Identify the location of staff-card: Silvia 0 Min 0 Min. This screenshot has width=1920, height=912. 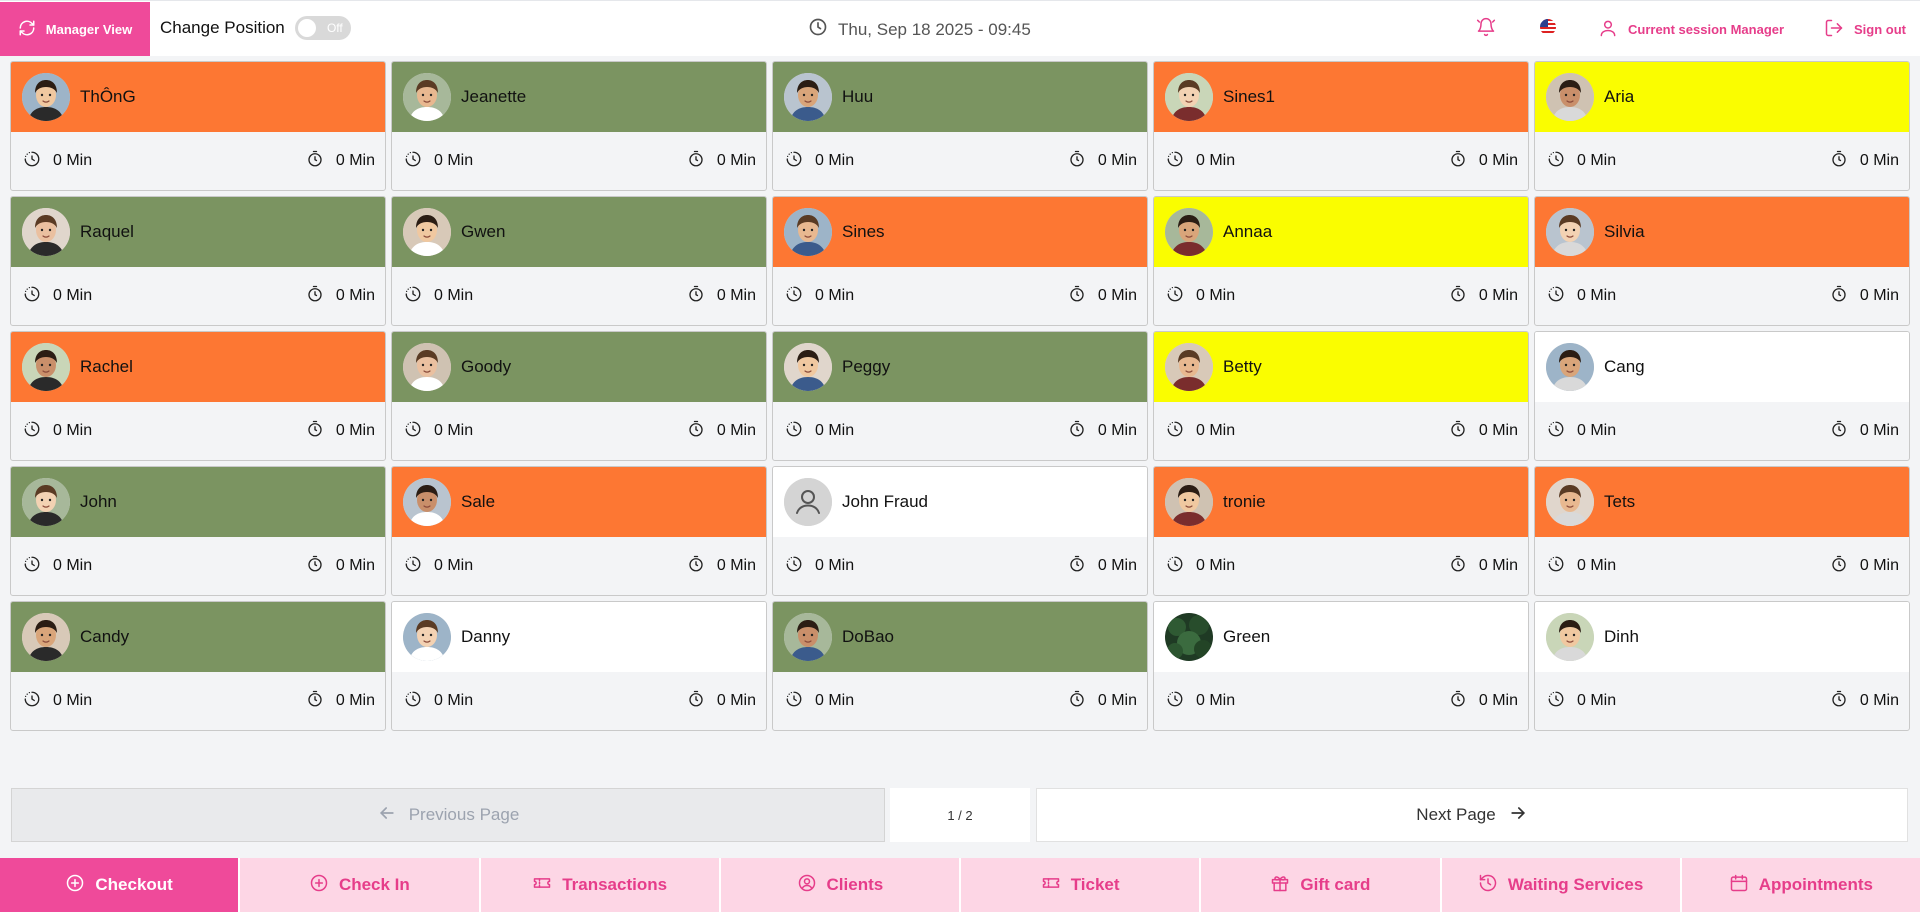
(1722, 261).